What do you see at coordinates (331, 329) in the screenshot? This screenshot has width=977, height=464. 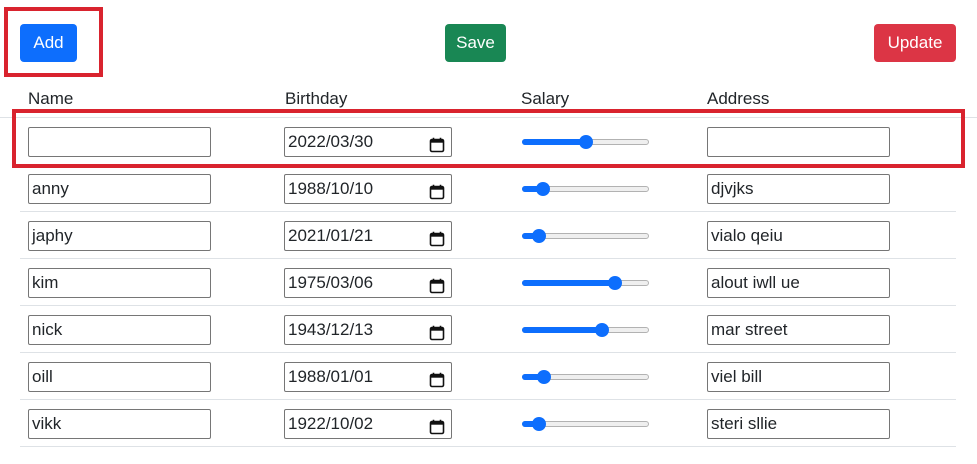 I see `birthday-value: 1943/12/13` at bounding box center [331, 329].